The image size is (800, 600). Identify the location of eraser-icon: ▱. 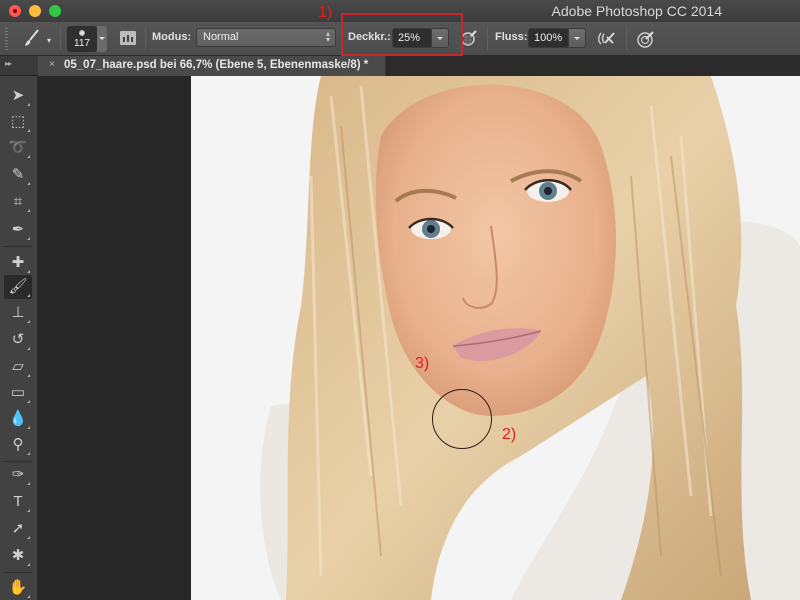
(18, 366).